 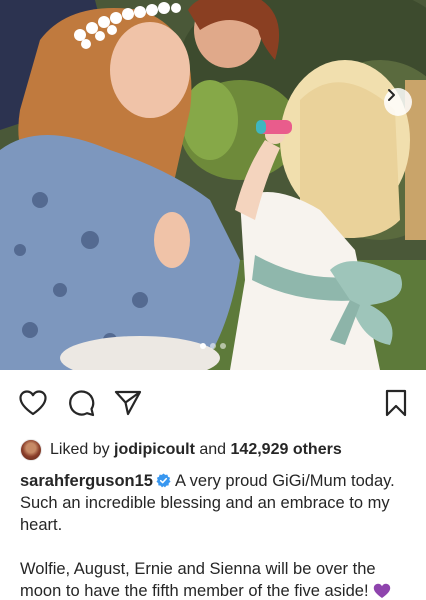 What do you see at coordinates (86, 481) in the screenshot?
I see `caption-username: sarahferguson15` at bounding box center [86, 481].